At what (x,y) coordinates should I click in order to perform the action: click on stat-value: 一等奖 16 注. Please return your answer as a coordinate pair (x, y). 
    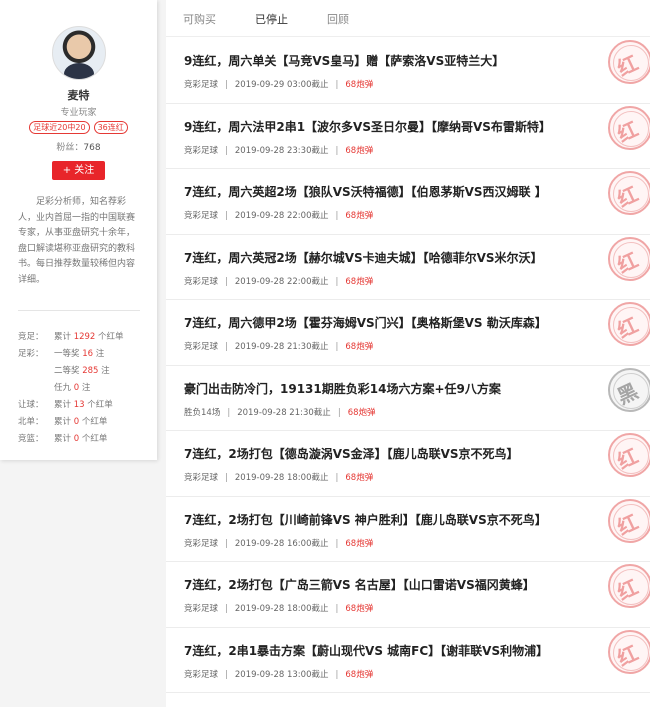
    Looking at the image, I should click on (79, 354).